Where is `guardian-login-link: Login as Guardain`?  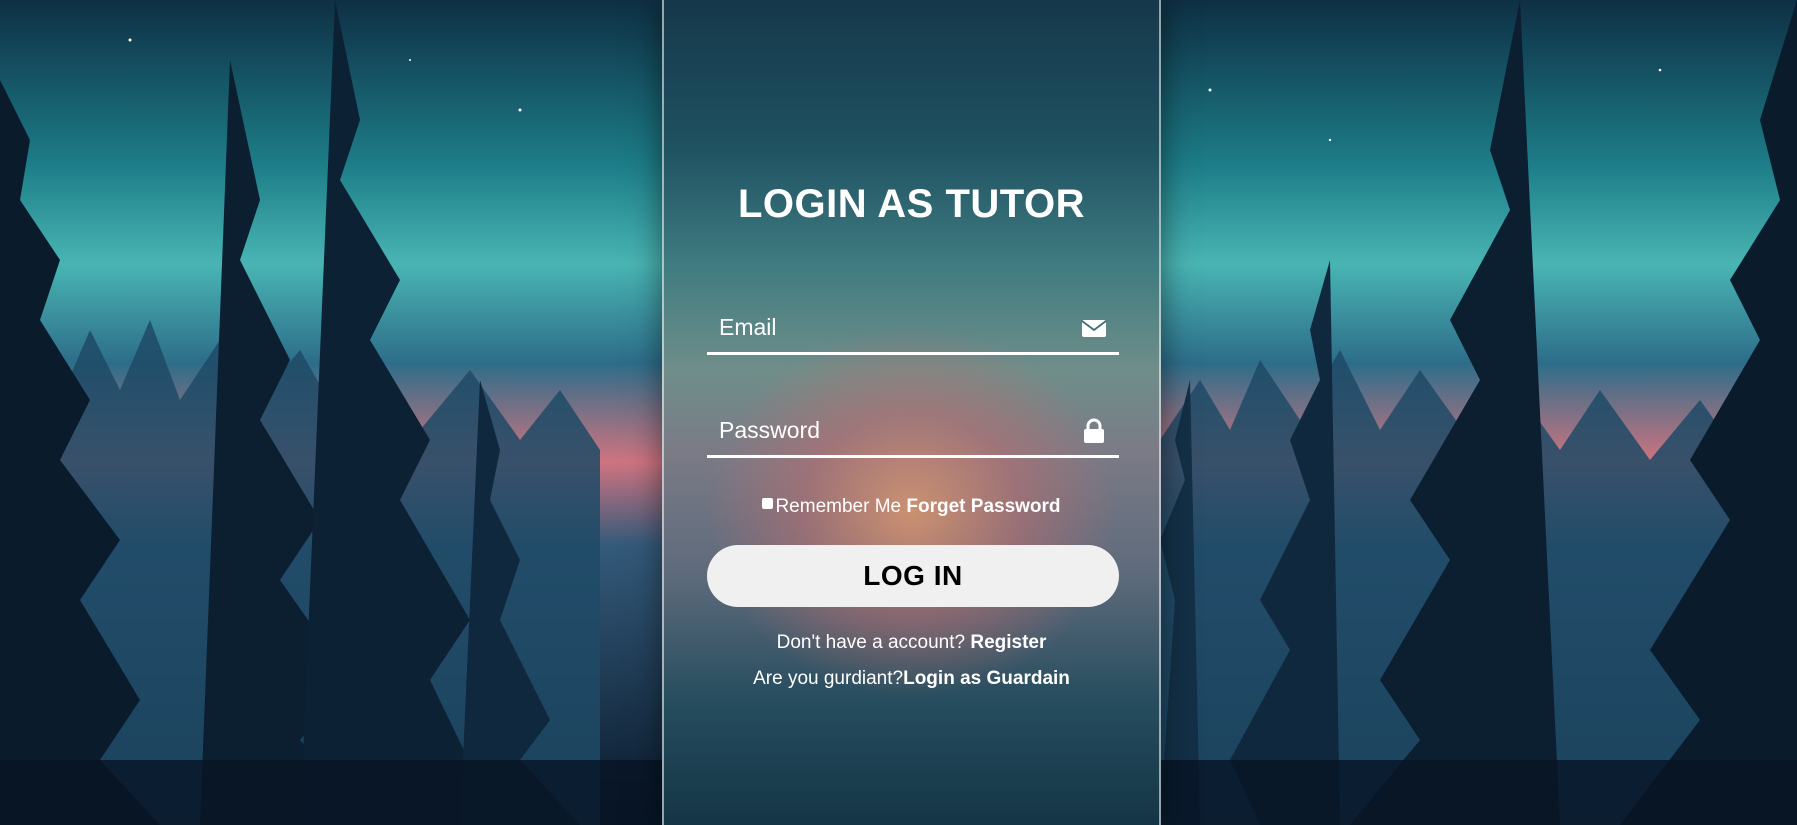 guardian-login-link: Login as Guardain is located at coordinates (986, 678).